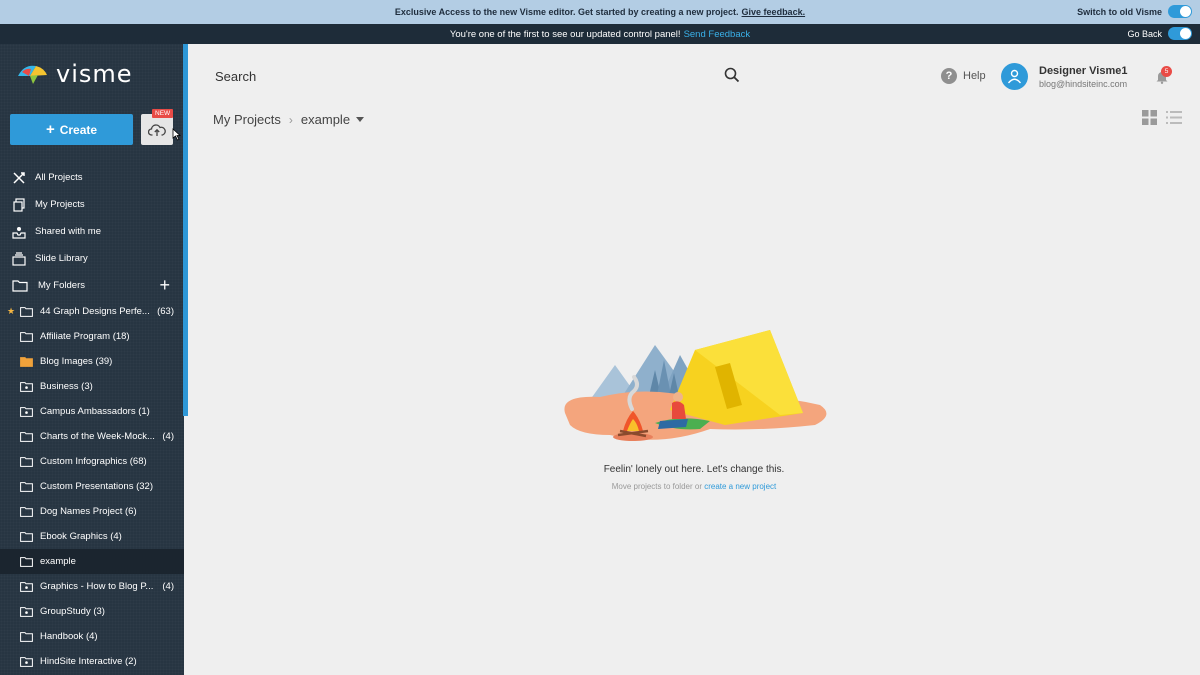 The height and width of the screenshot is (675, 1200). I want to click on notification-badge: 5, so click(1166, 71).